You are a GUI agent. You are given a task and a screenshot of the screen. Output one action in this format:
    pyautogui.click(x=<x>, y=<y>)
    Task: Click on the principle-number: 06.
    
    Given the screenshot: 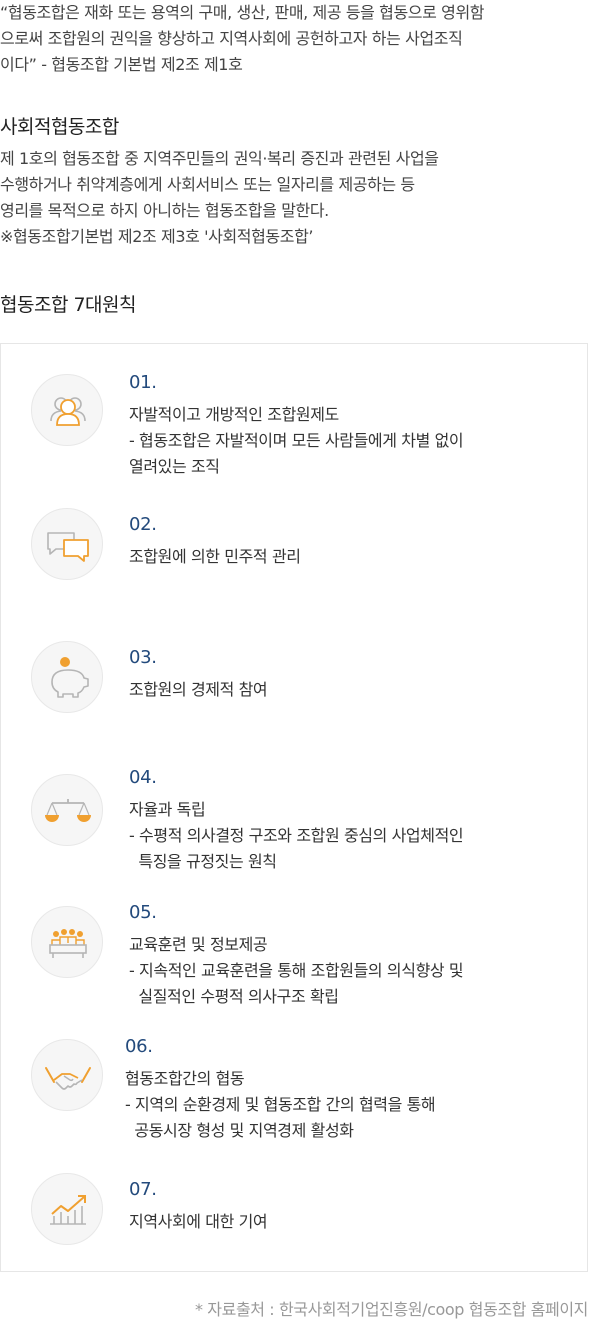 What is the action you would take?
    pyautogui.click(x=139, y=1046)
    